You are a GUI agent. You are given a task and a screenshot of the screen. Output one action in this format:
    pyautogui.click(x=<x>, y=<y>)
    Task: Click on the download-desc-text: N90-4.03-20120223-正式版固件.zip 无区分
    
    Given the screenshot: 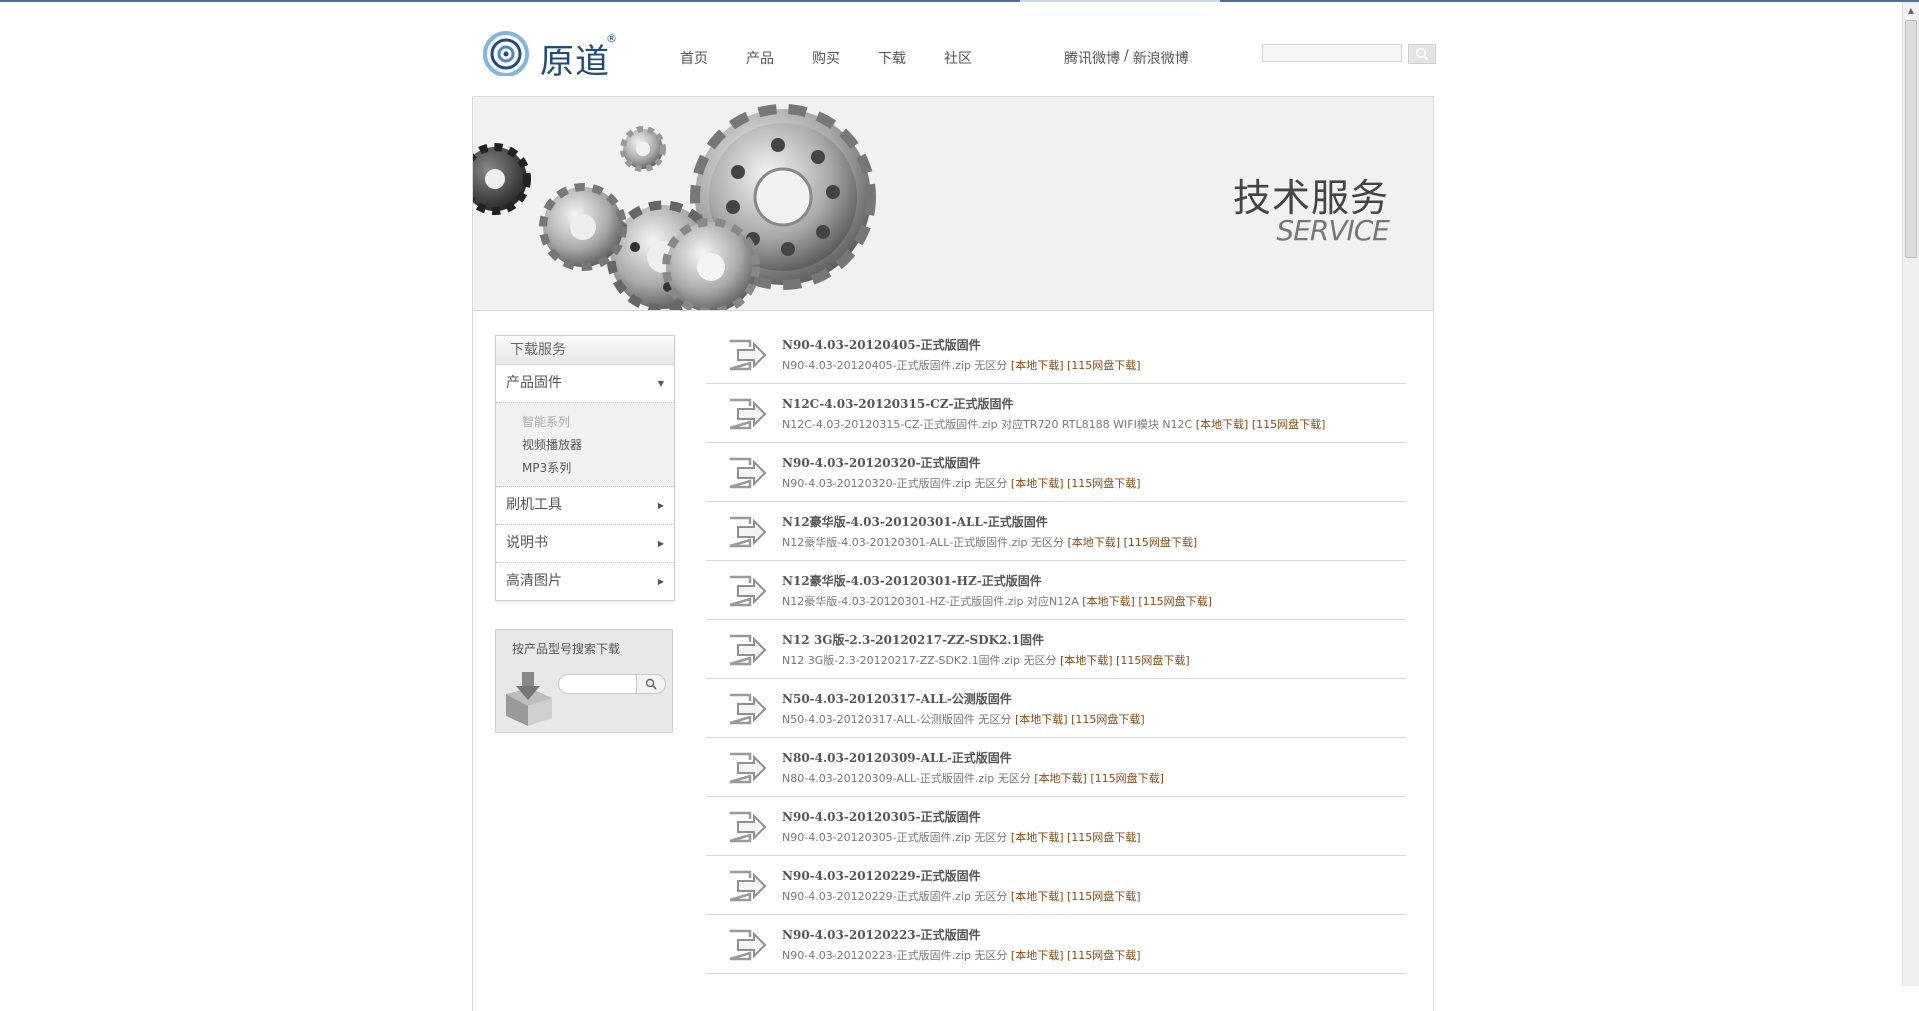 What is the action you would take?
    pyautogui.click(x=895, y=955)
    